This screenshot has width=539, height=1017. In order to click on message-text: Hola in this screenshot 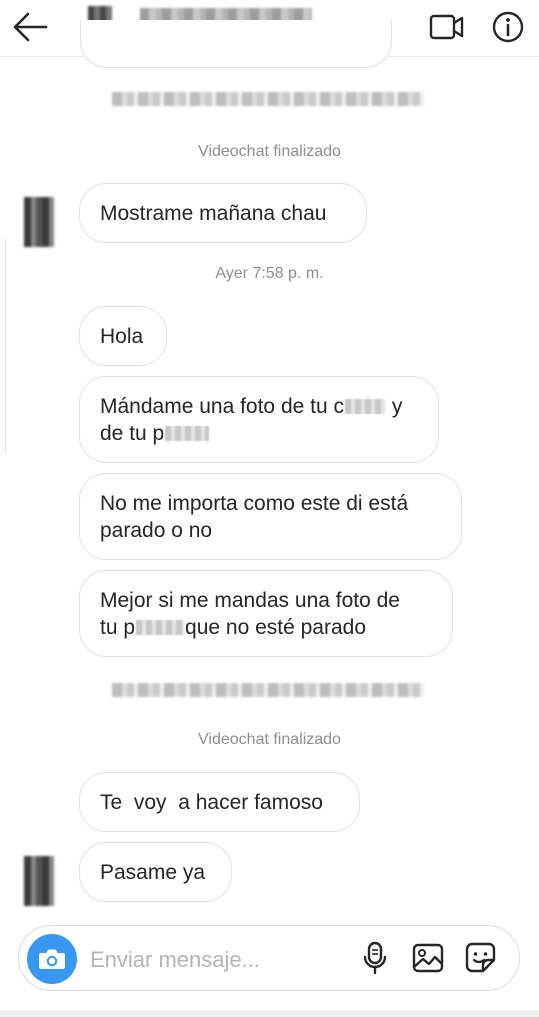, I will do `click(122, 336)`.